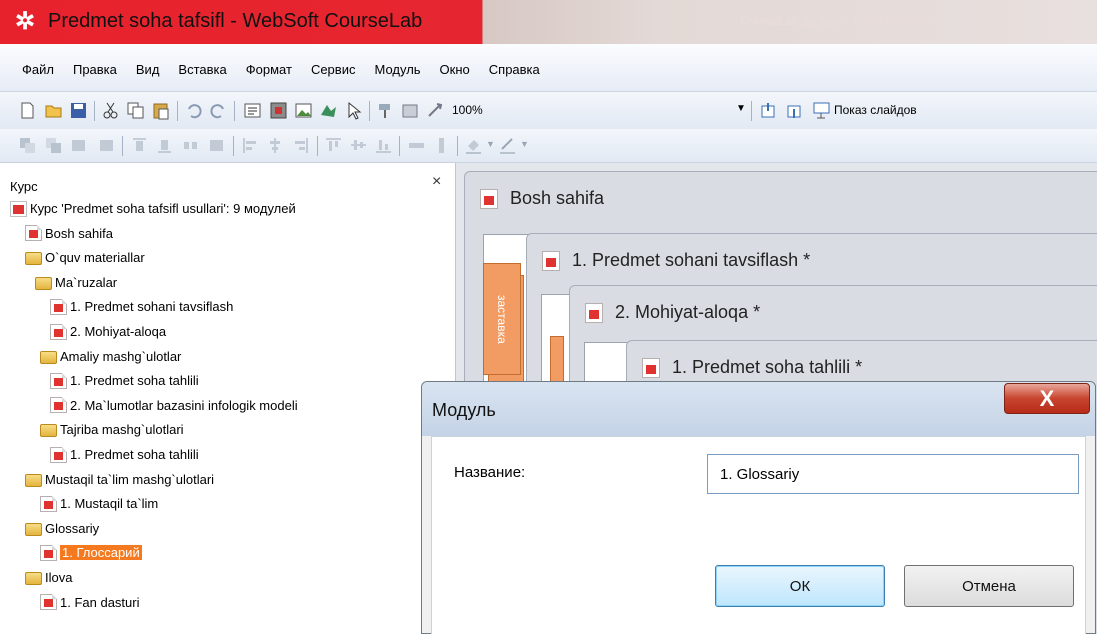 The height and width of the screenshot is (634, 1097). What do you see at coordinates (455, 69) in the screenshot?
I see `menu-window: Окно` at bounding box center [455, 69].